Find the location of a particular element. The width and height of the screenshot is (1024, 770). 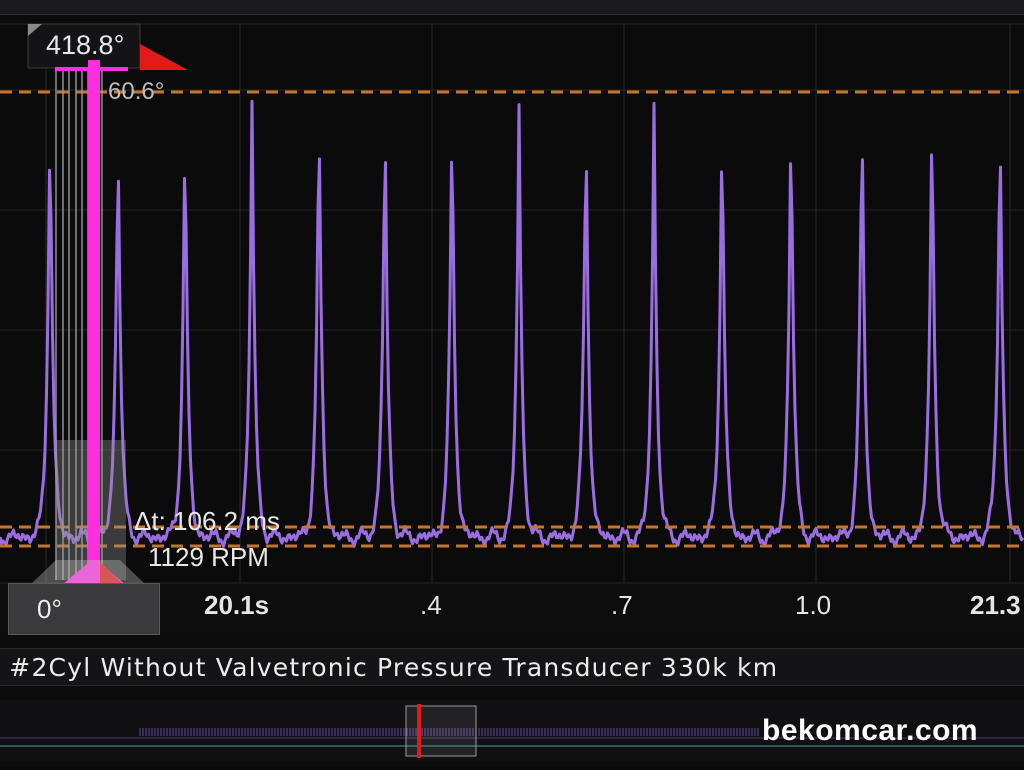

cursor-angle-readout: 418.8° is located at coordinates (85, 45).